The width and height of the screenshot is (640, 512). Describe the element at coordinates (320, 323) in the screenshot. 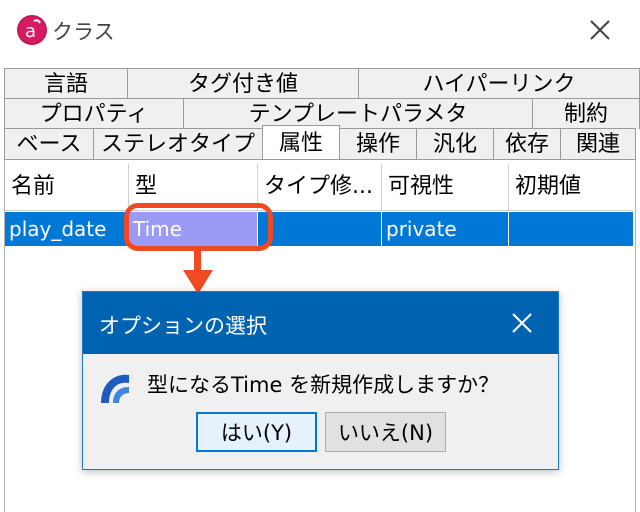

I see `dialog-titlebar: オプションの選択` at that location.